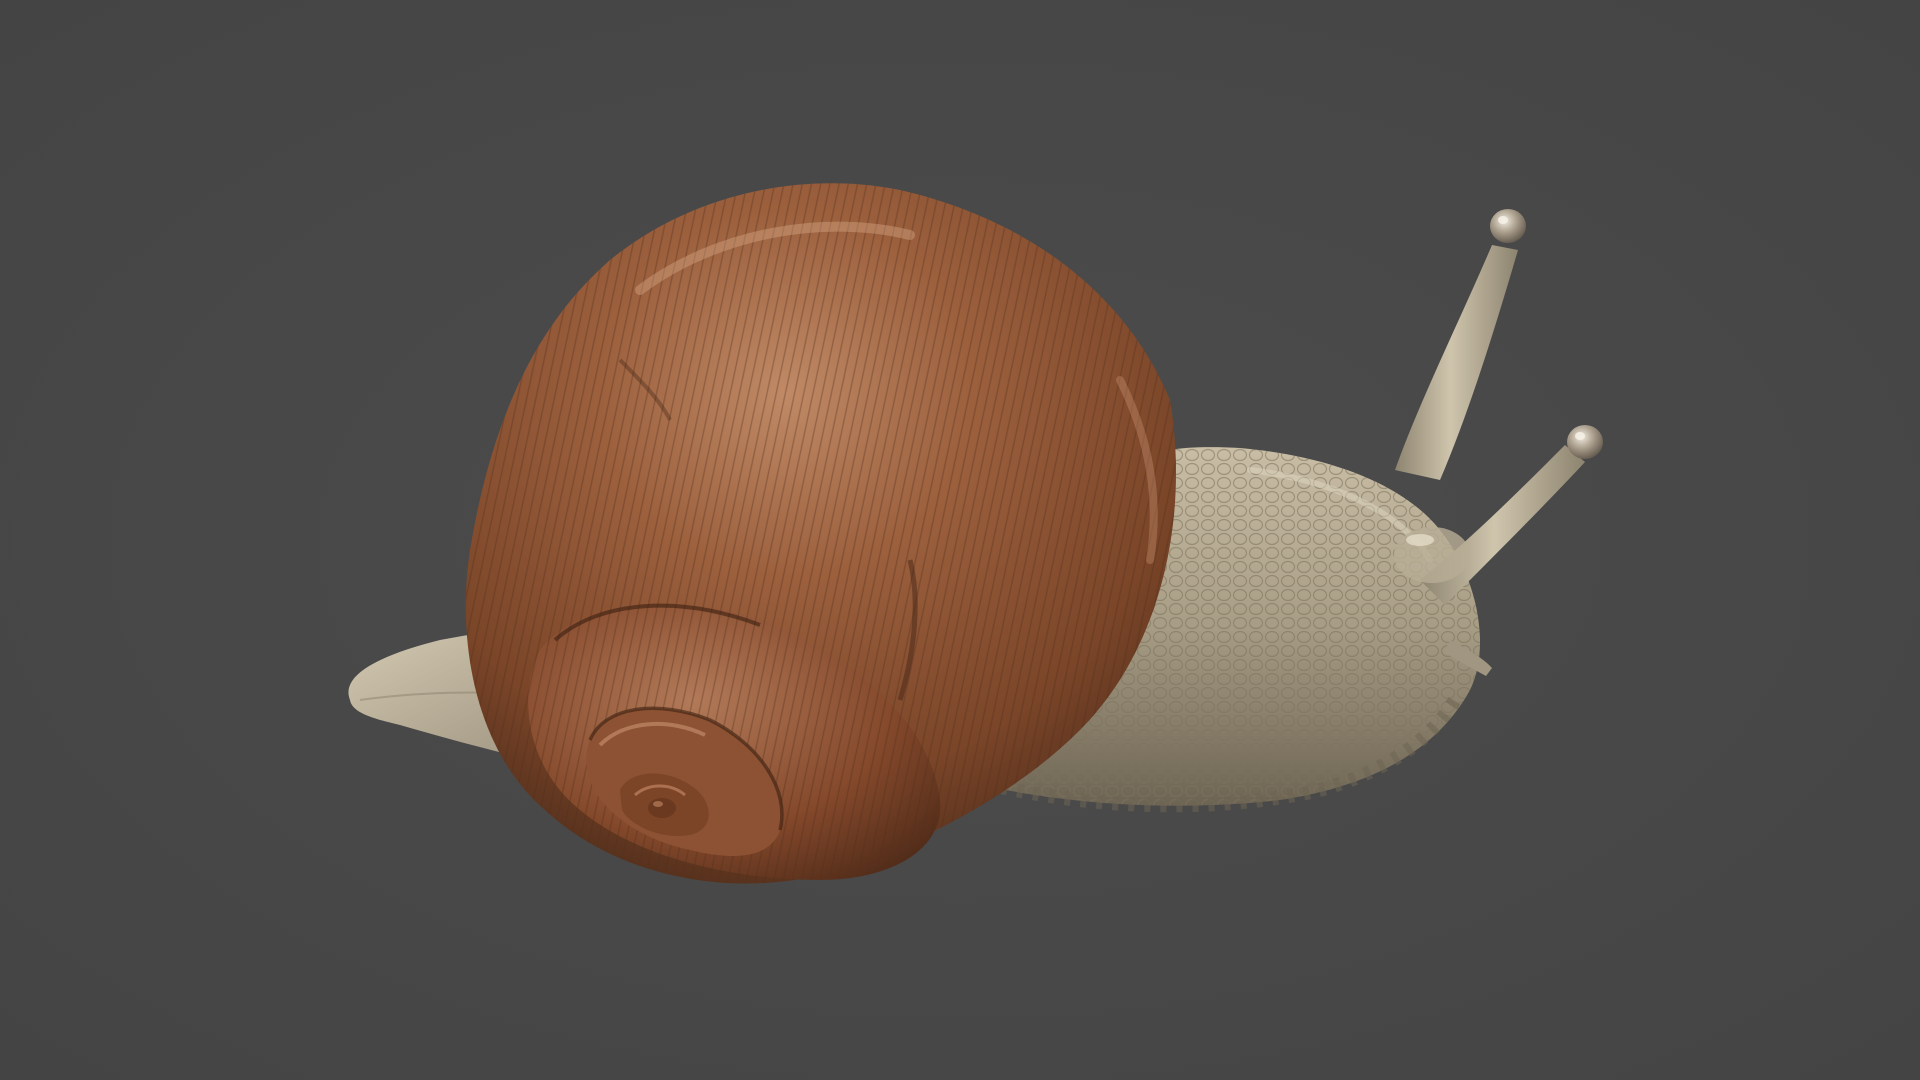 Image resolution: width=1920 pixels, height=1080 pixels. What do you see at coordinates (1508, 226) in the screenshot?
I see `eye-stalk-tip-left` at bounding box center [1508, 226].